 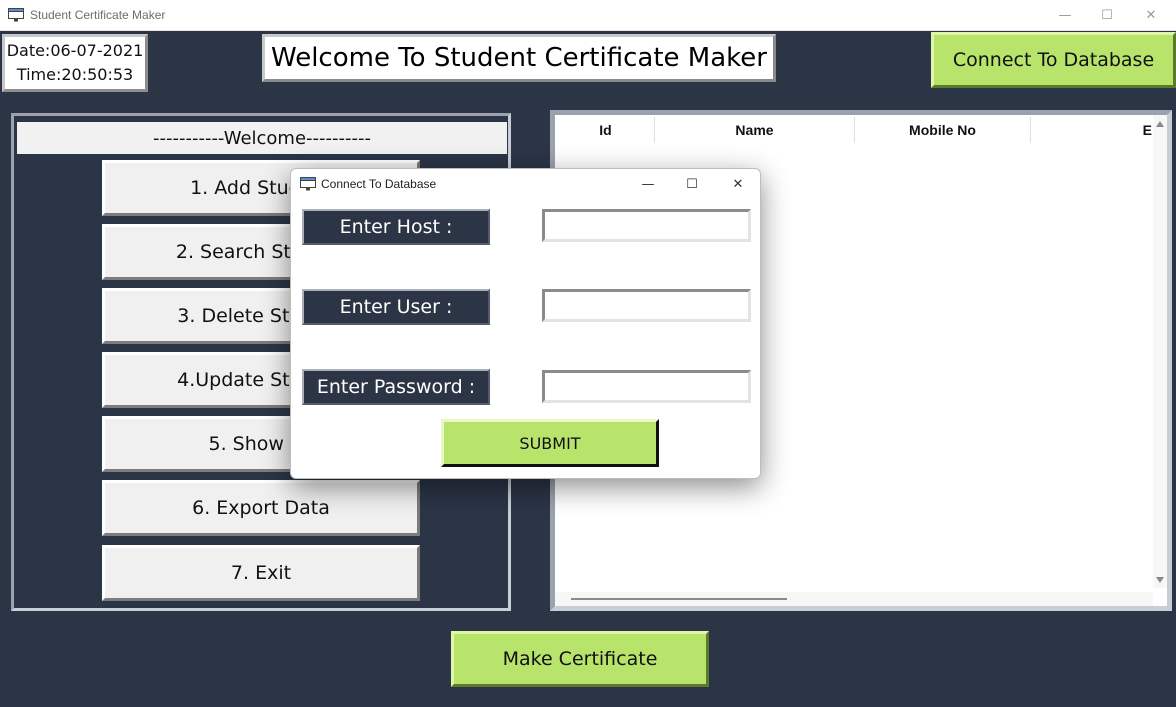 I want to click on page-title: Welcome To Student Certificate Maker, so click(x=519, y=58).